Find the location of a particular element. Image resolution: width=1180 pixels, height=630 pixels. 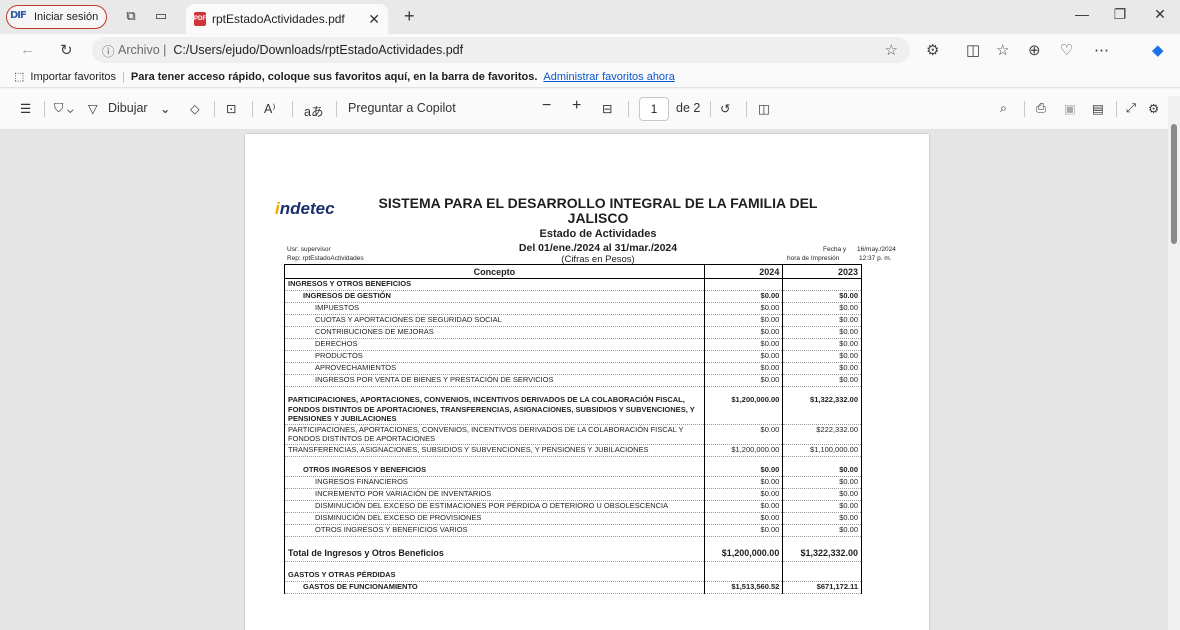

close-window-icon: ✕ is located at coordinates (1160, 14).